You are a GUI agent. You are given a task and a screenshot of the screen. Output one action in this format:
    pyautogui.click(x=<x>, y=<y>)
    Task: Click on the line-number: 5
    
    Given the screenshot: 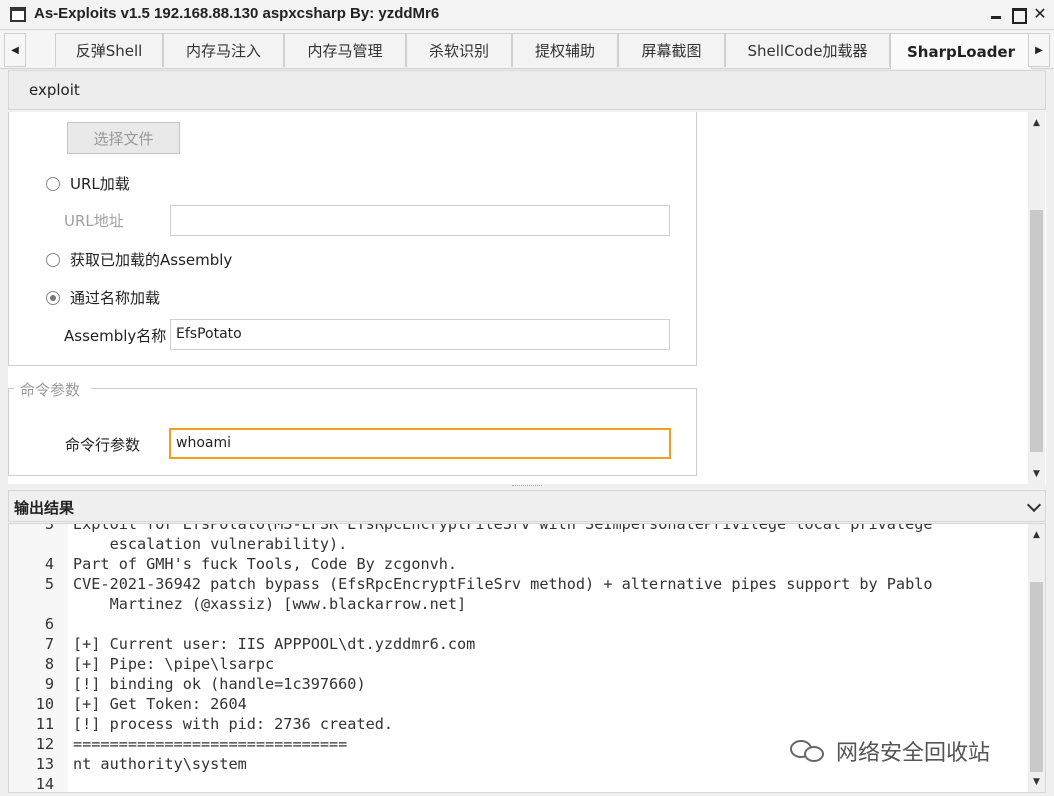 What is the action you would take?
    pyautogui.click(x=49, y=584)
    